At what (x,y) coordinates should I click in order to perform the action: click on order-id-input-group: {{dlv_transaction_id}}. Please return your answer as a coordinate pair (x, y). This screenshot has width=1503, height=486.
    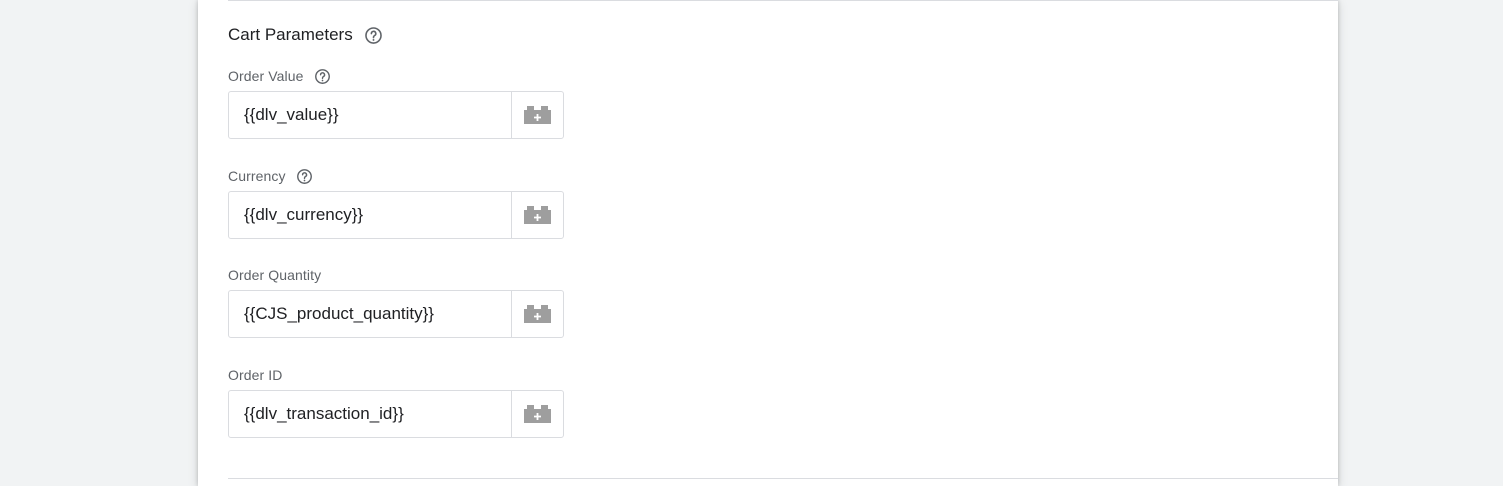
    Looking at the image, I should click on (396, 414).